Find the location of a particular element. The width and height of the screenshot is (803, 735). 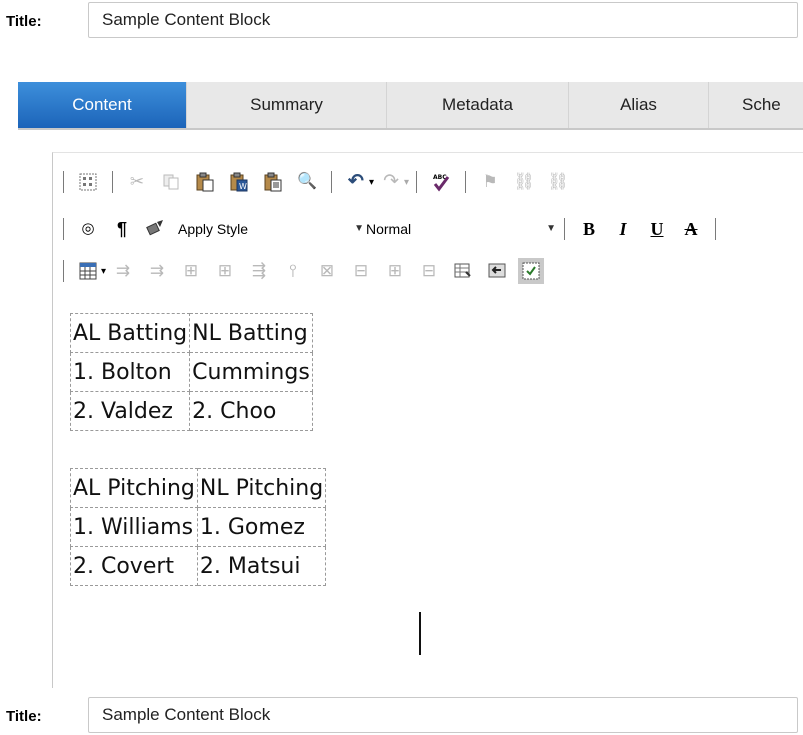

find-replace-icon: 🔍 is located at coordinates (307, 182).